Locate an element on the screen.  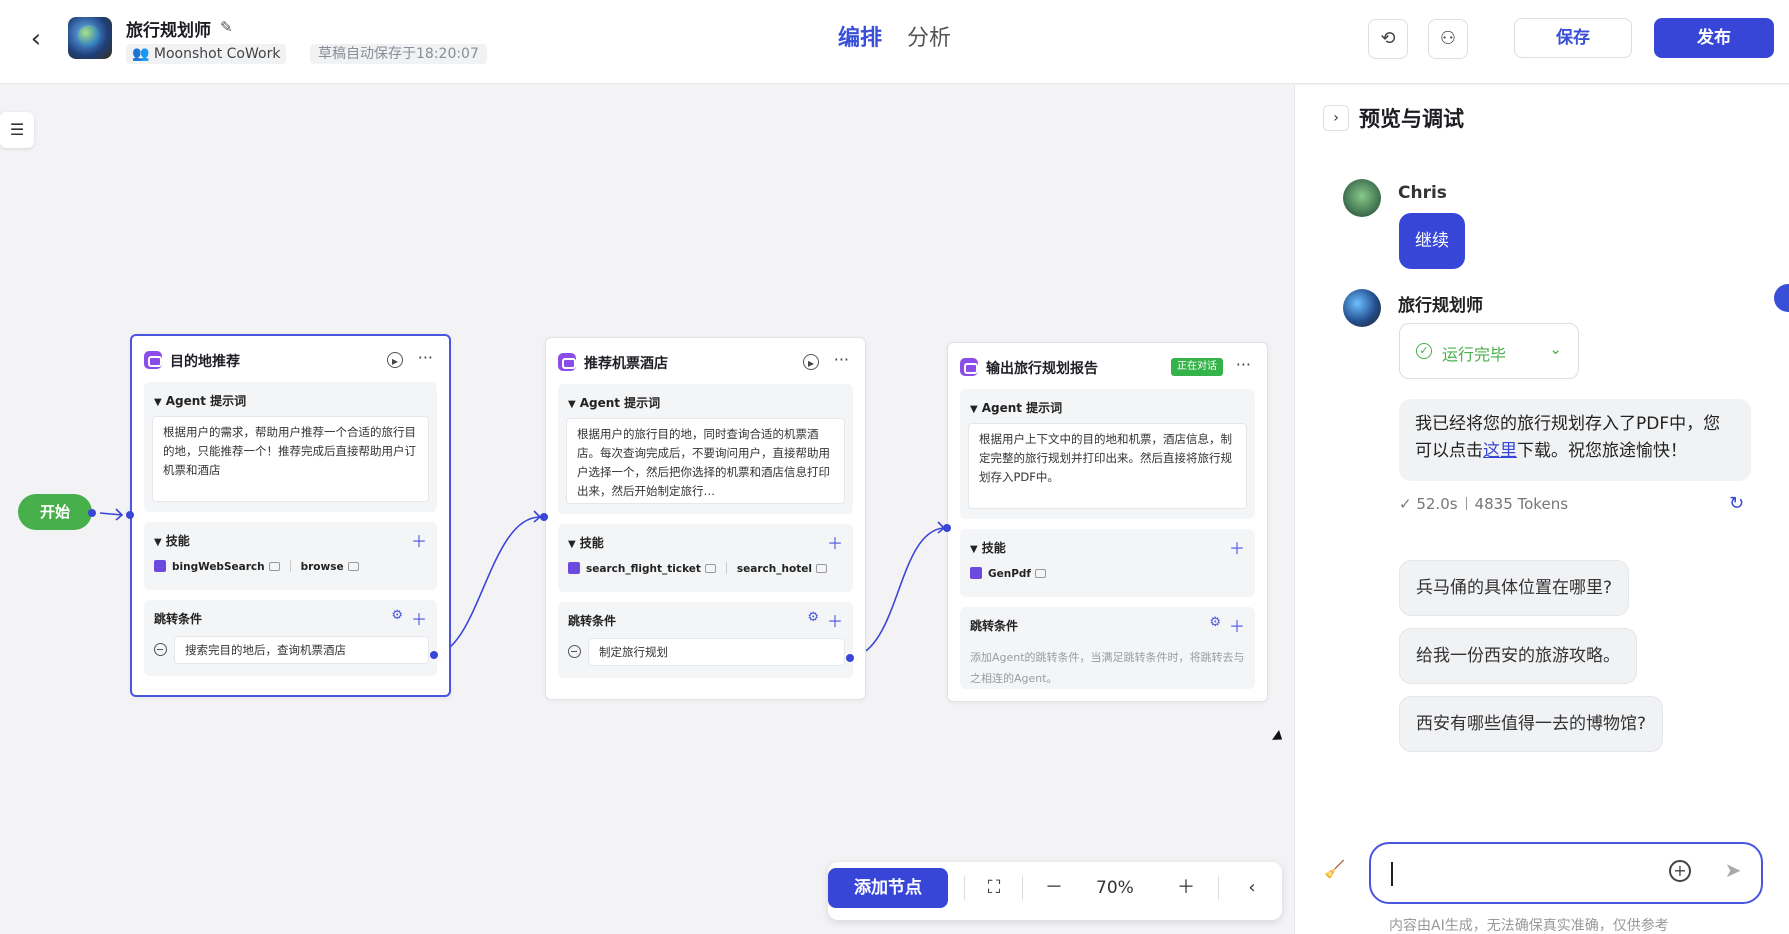
suggestion-chip: 西安有哪些值得一去的博物馆? is located at coordinates (1531, 724).